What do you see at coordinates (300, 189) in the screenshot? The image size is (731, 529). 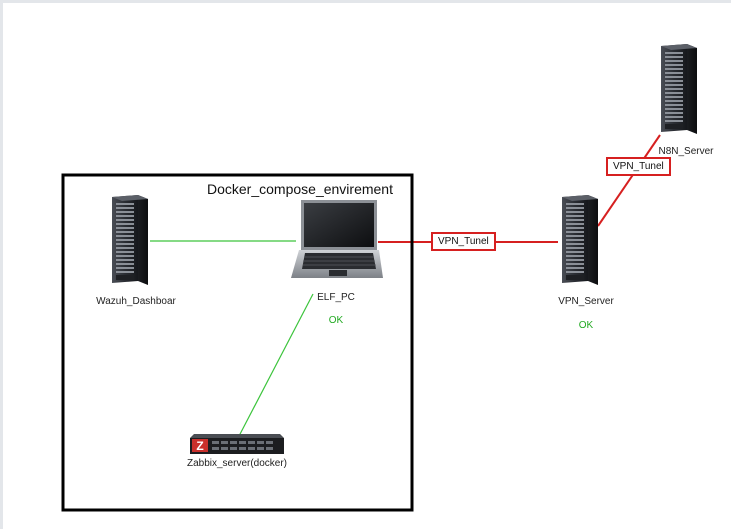 I see `group-title: Docker_compose_envirement` at bounding box center [300, 189].